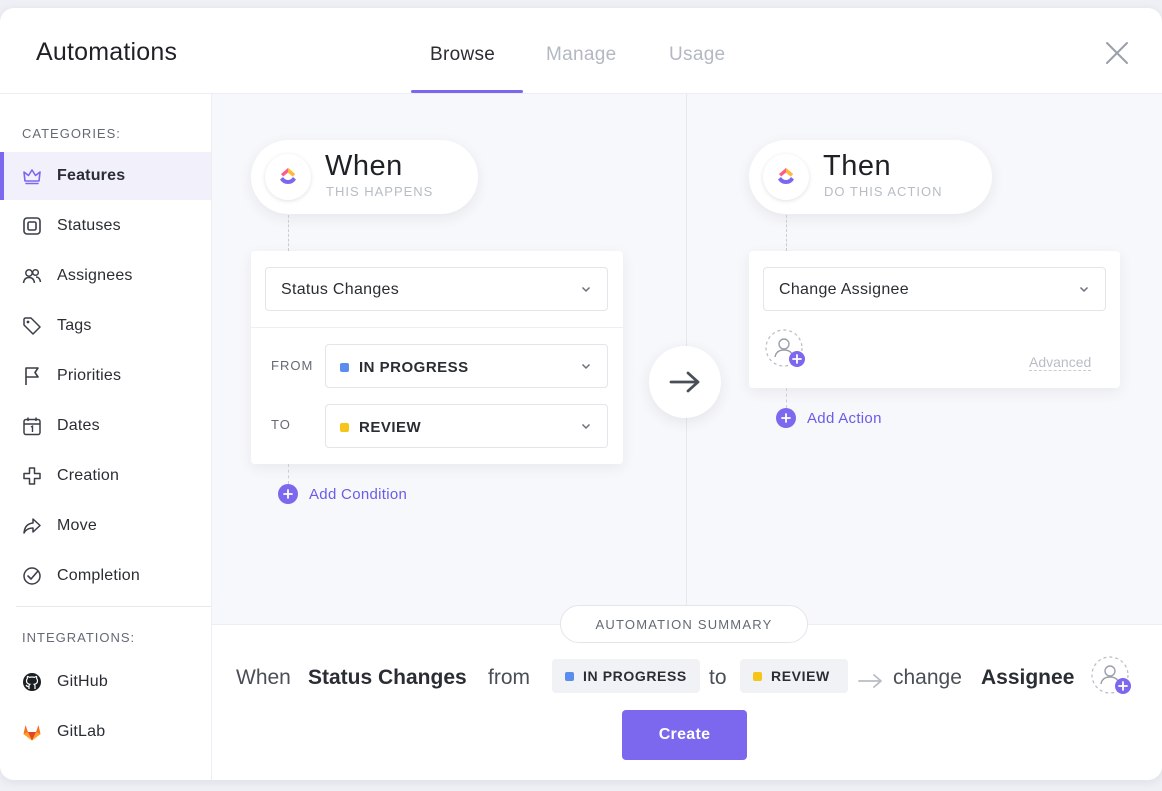  Describe the element at coordinates (883, 191) in the screenshot. I see `then-subtitle: DO THIS ACTION` at that location.